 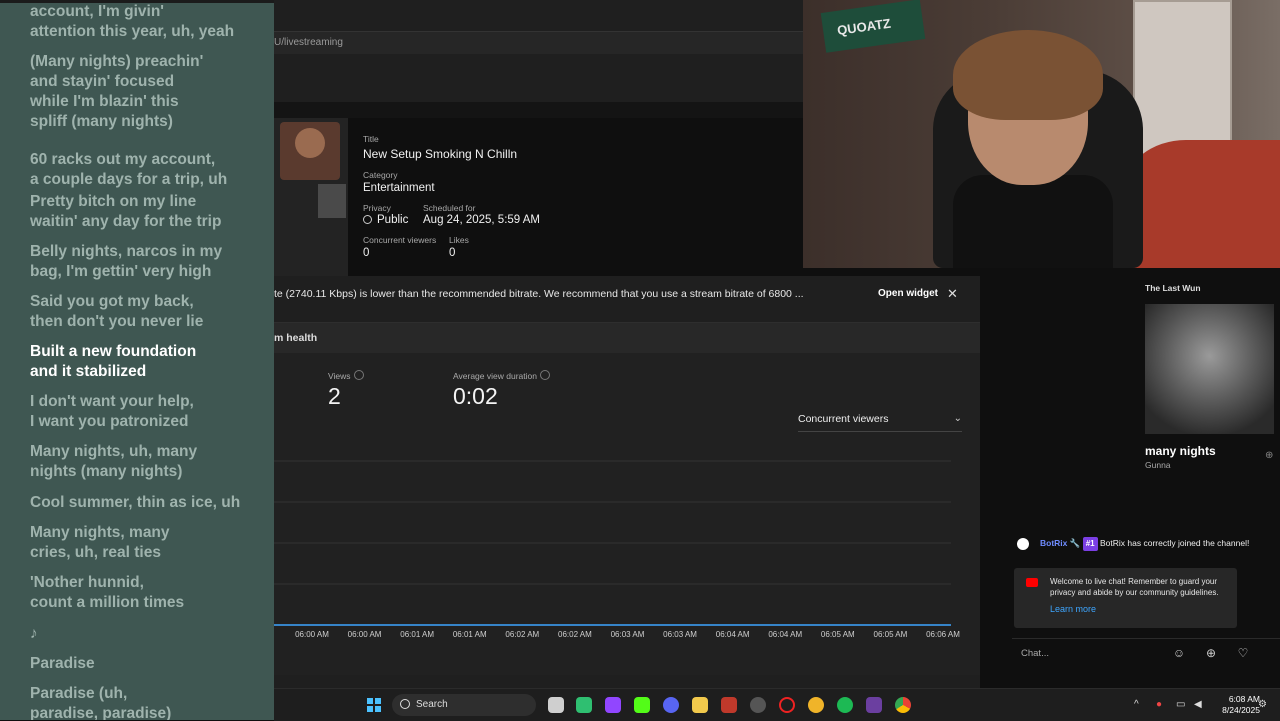 I want to click on views-value: 2, so click(x=334, y=396).